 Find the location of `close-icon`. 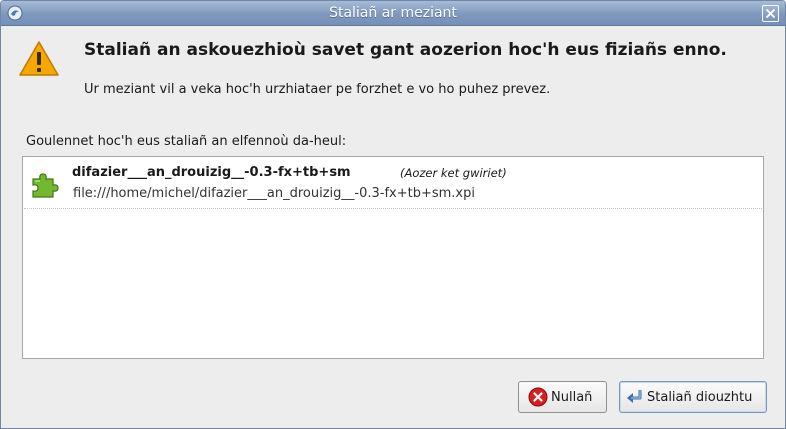

close-icon is located at coordinates (770, 13).